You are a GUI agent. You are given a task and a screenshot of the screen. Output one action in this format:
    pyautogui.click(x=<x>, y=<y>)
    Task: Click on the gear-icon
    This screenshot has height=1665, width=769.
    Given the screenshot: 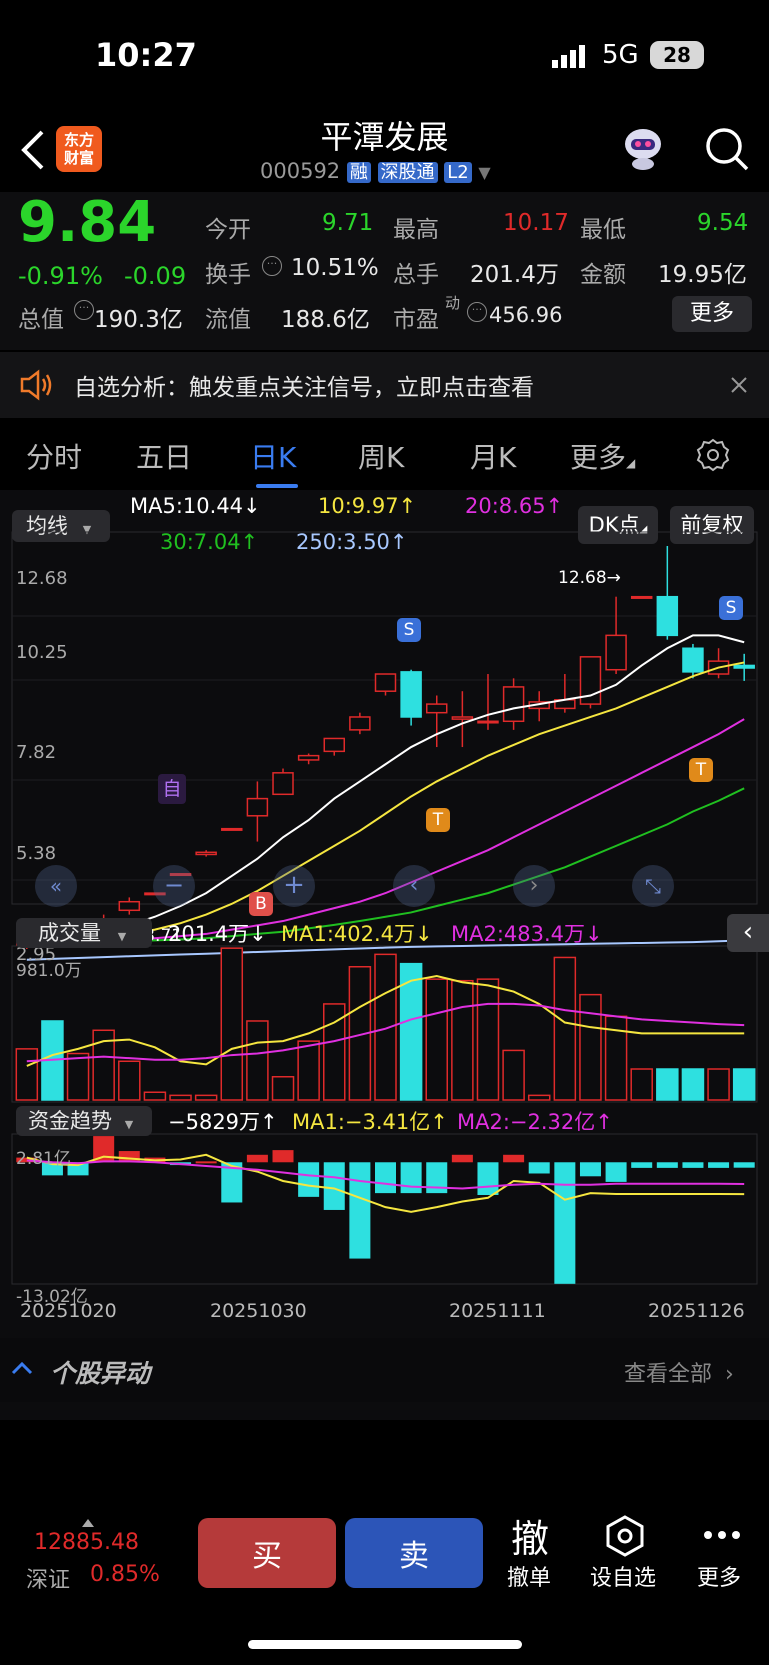 What is the action you would take?
    pyautogui.click(x=713, y=455)
    